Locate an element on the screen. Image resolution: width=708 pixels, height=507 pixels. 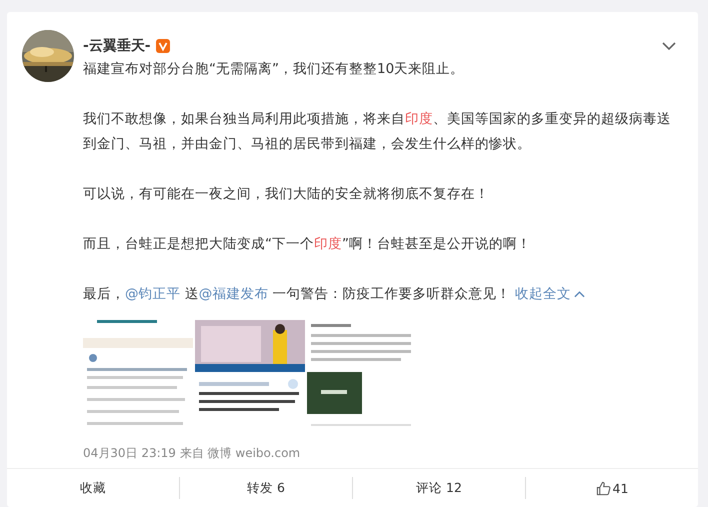
mention-link: @钧正平 is located at coordinates (152, 294).